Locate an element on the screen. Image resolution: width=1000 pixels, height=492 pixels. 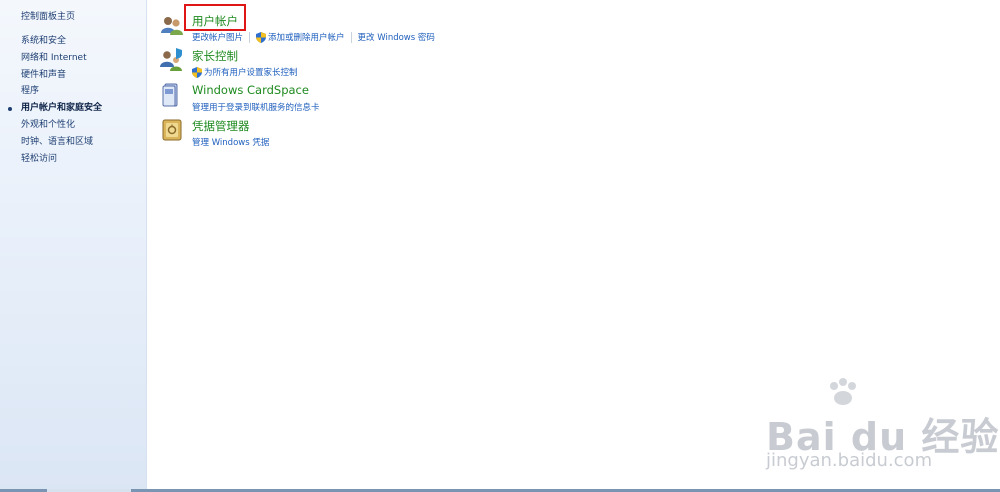
sidebar-item-ease-of-access: 轻松访问 is located at coordinates (61, 159).